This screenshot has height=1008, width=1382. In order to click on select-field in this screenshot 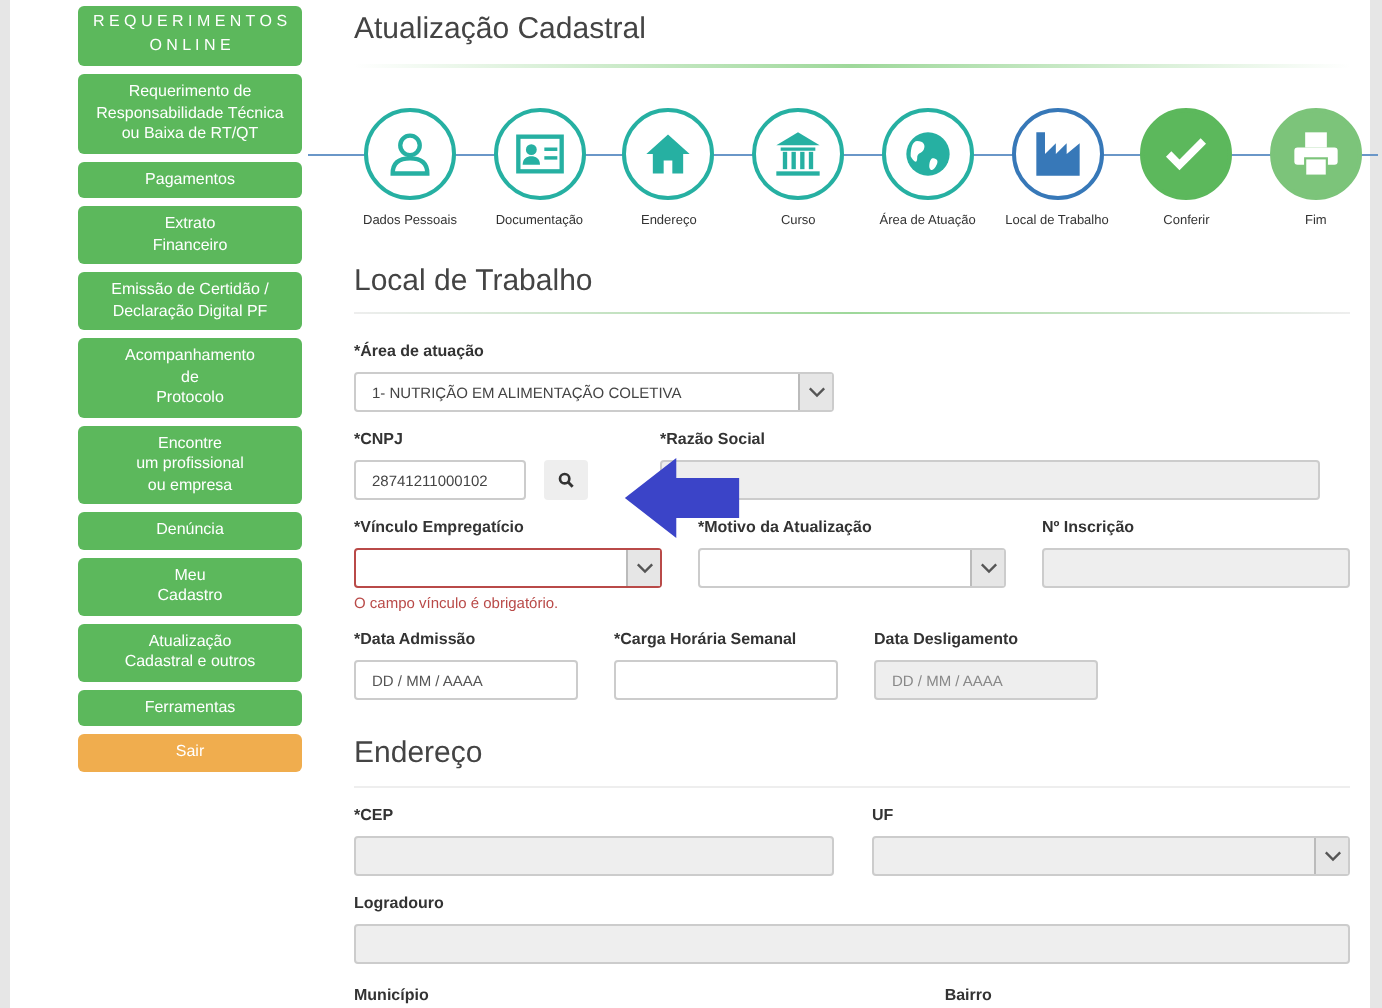, I will do `click(508, 568)`.